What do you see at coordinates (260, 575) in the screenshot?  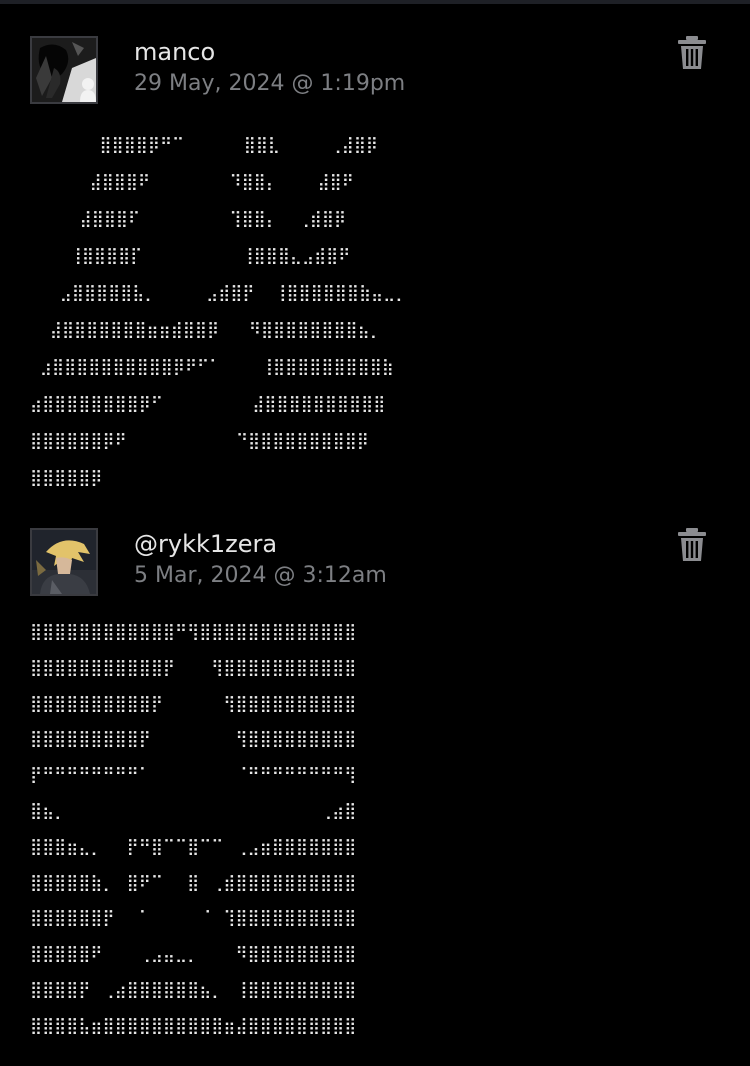 I see `comment-timestamp: 5 Mar, 2024 @ 3:12am` at bounding box center [260, 575].